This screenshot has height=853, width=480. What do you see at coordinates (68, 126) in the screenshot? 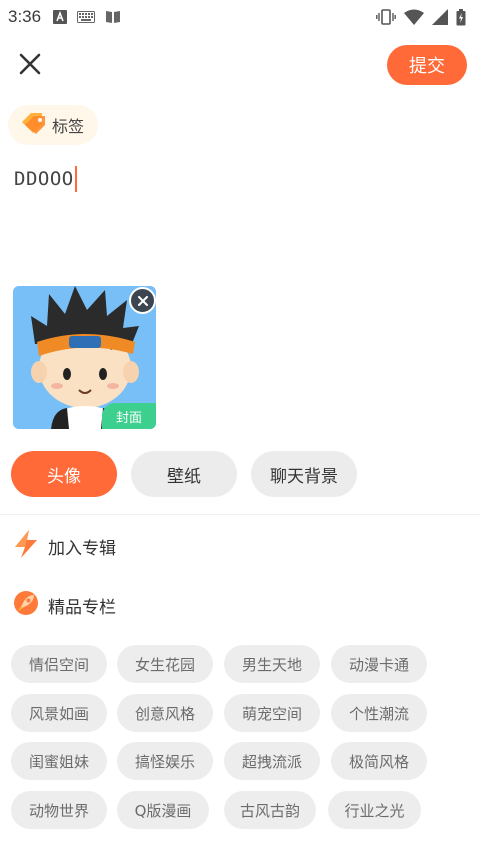
I see `tag-label: 标签` at bounding box center [68, 126].